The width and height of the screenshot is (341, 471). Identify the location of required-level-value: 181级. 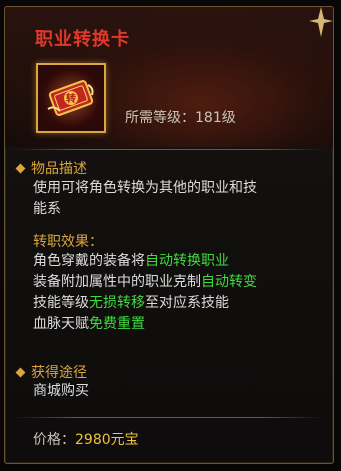
(215, 118).